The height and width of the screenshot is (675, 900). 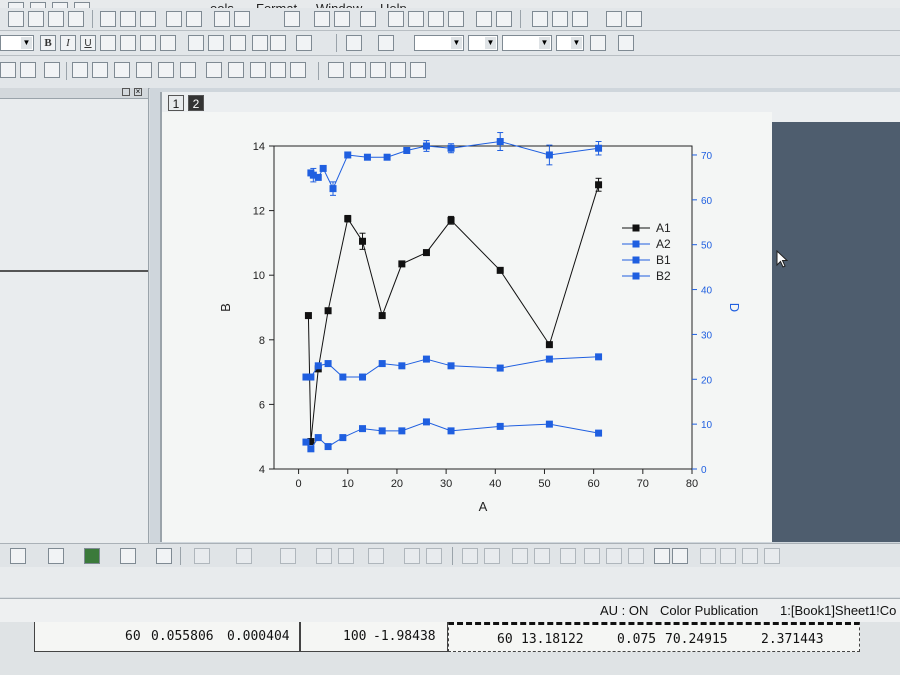 I want to click on plot-merge-icon, so click(x=680, y=556).